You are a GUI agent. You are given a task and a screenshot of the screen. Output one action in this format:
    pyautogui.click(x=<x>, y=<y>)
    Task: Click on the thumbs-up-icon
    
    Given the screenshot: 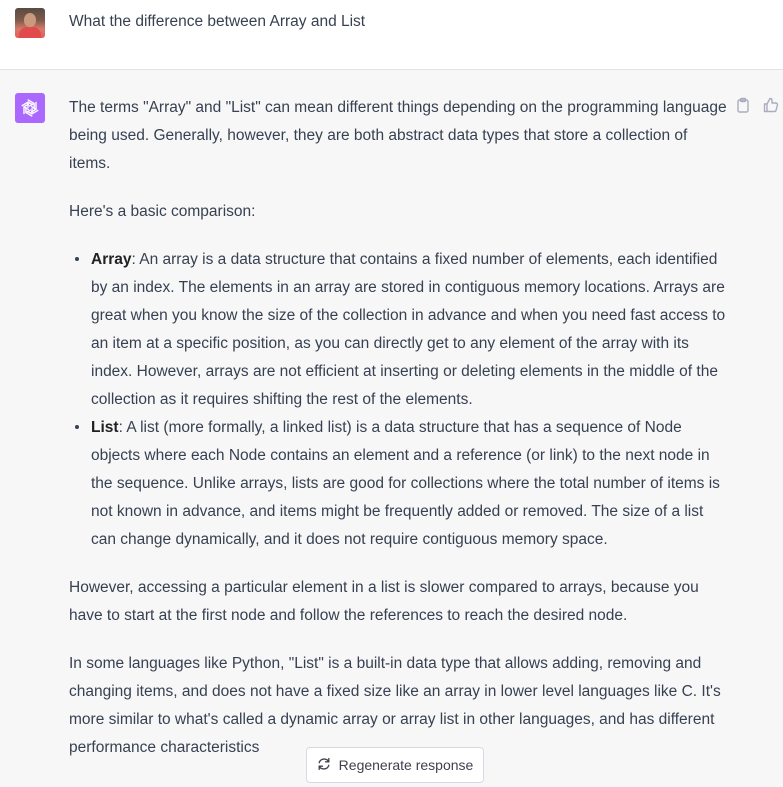 What is the action you would take?
    pyautogui.click(x=771, y=105)
    